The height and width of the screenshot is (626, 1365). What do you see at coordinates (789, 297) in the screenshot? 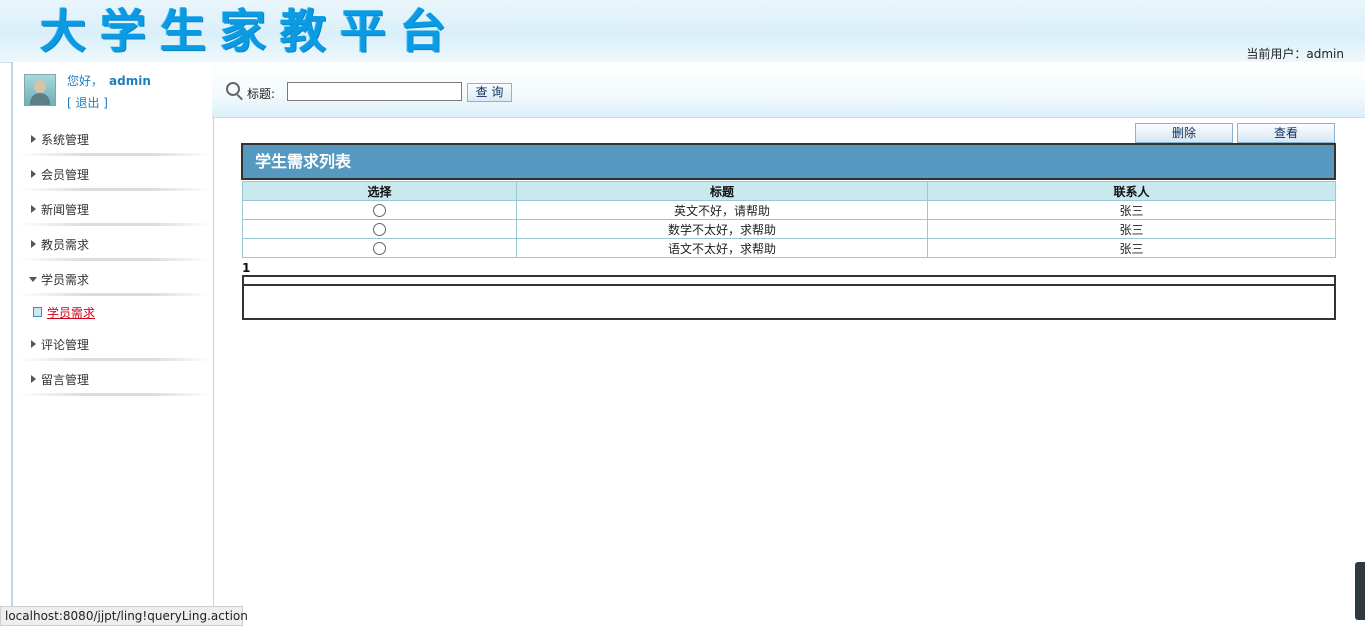
I see `pager-box` at bounding box center [789, 297].